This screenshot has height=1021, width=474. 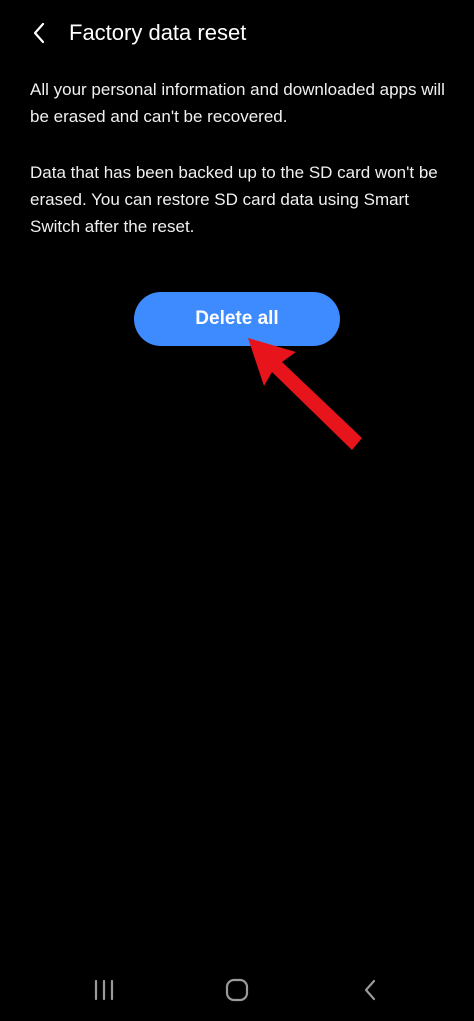 I want to click on app-header: Factory data reset, so click(x=237, y=33).